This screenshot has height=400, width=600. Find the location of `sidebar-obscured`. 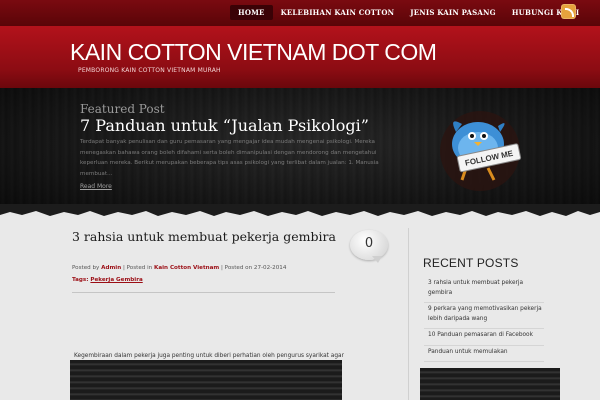

sidebar-obscured is located at coordinates (490, 384).